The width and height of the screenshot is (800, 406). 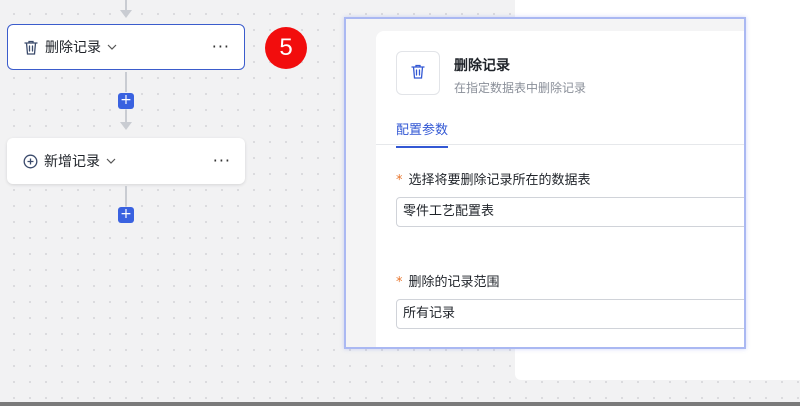 What do you see at coordinates (400, 404) in the screenshot?
I see `bottom-scrollbar` at bounding box center [400, 404].